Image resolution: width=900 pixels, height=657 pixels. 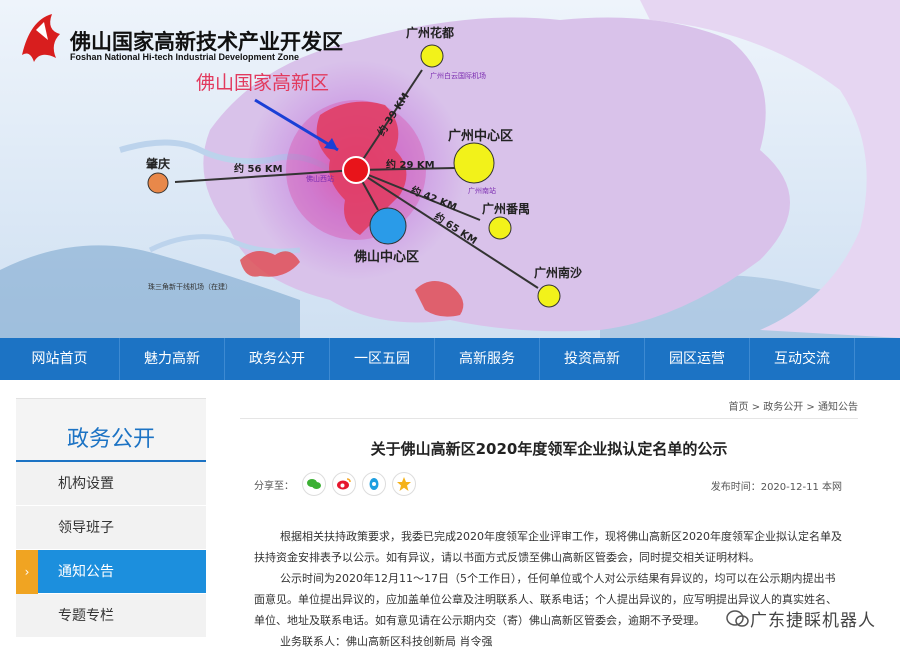 What do you see at coordinates (190, 287) in the screenshot?
I see `label-zhusanjiao-airport: 珠三角新干线机场（在建）` at bounding box center [190, 287].